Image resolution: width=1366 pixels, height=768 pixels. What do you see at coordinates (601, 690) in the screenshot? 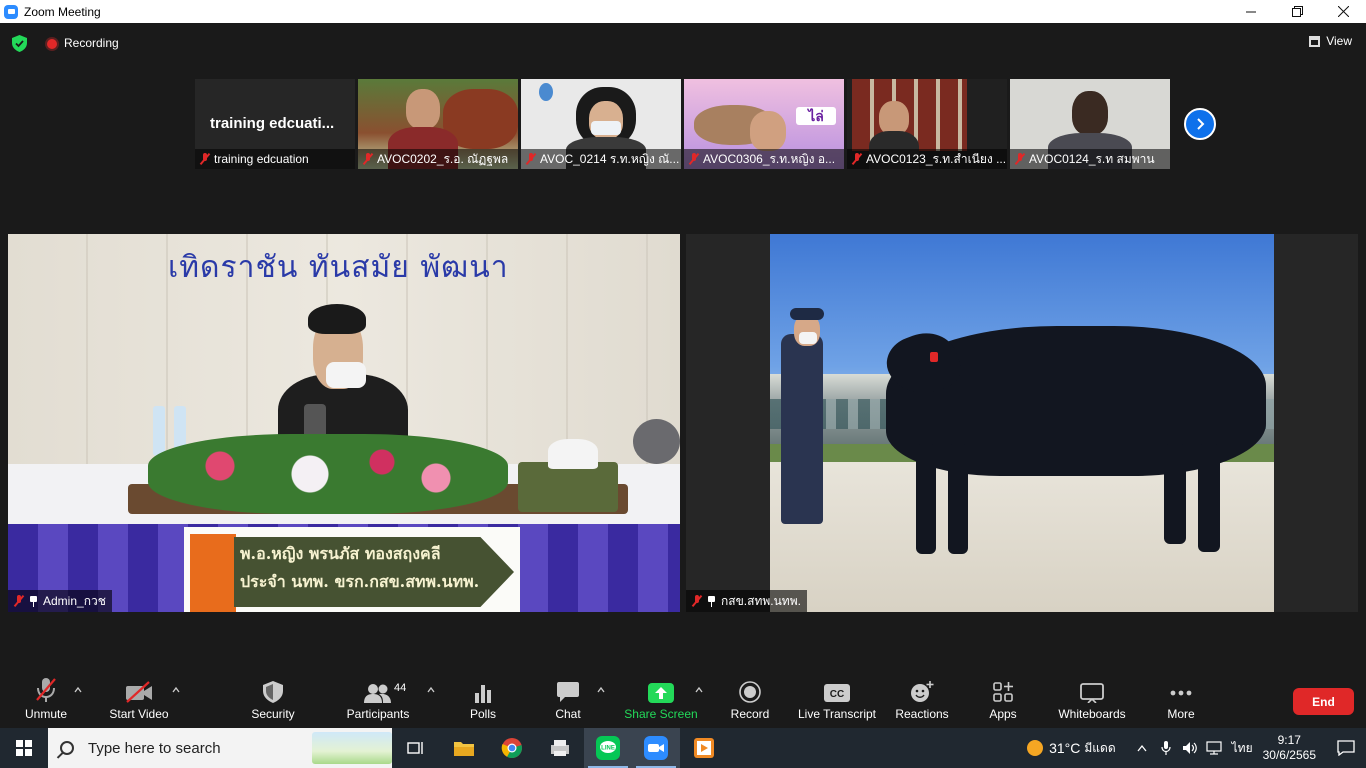
I see `chat-options-caret-icon` at bounding box center [601, 690].